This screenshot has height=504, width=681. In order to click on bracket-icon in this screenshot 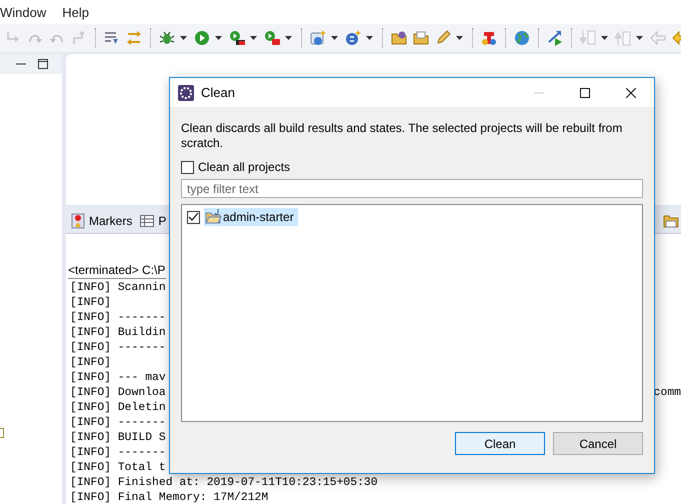, I will do `click(2, 433)`.